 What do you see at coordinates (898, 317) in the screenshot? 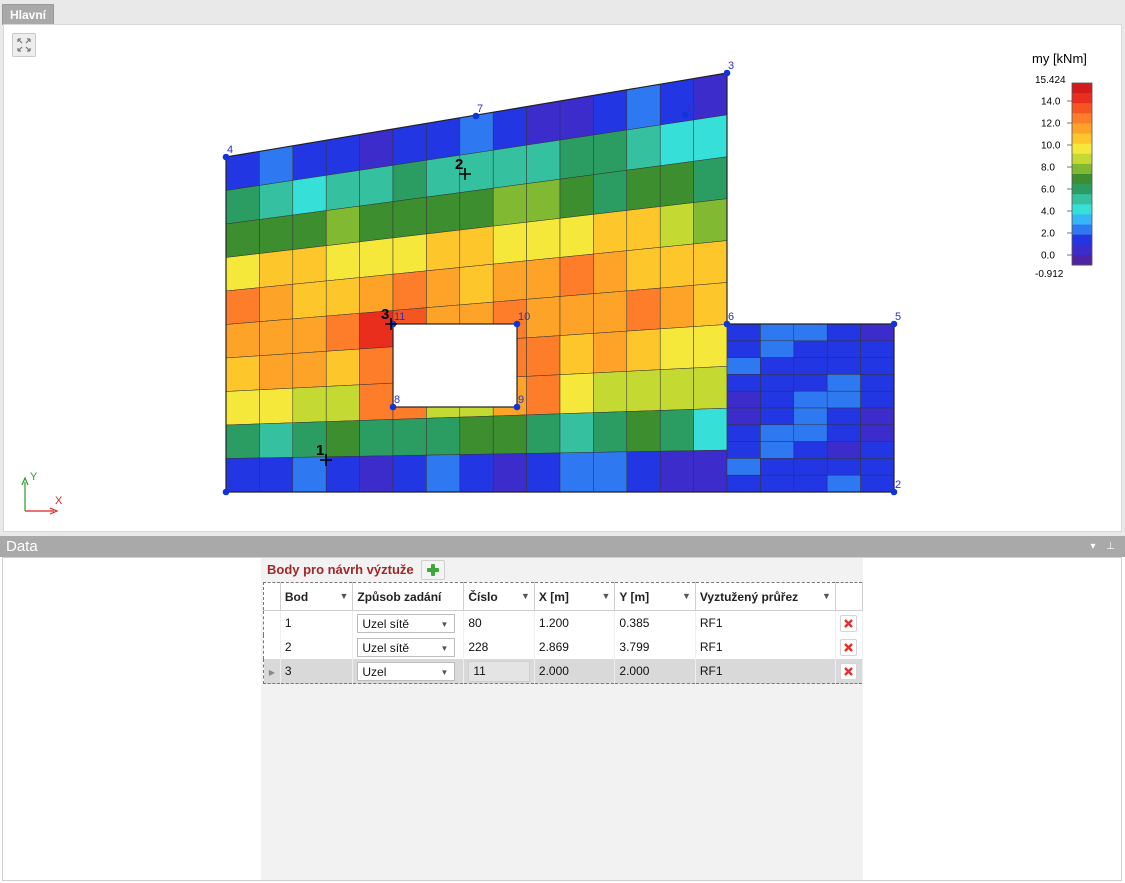
I see `node-label: 5` at bounding box center [898, 317].